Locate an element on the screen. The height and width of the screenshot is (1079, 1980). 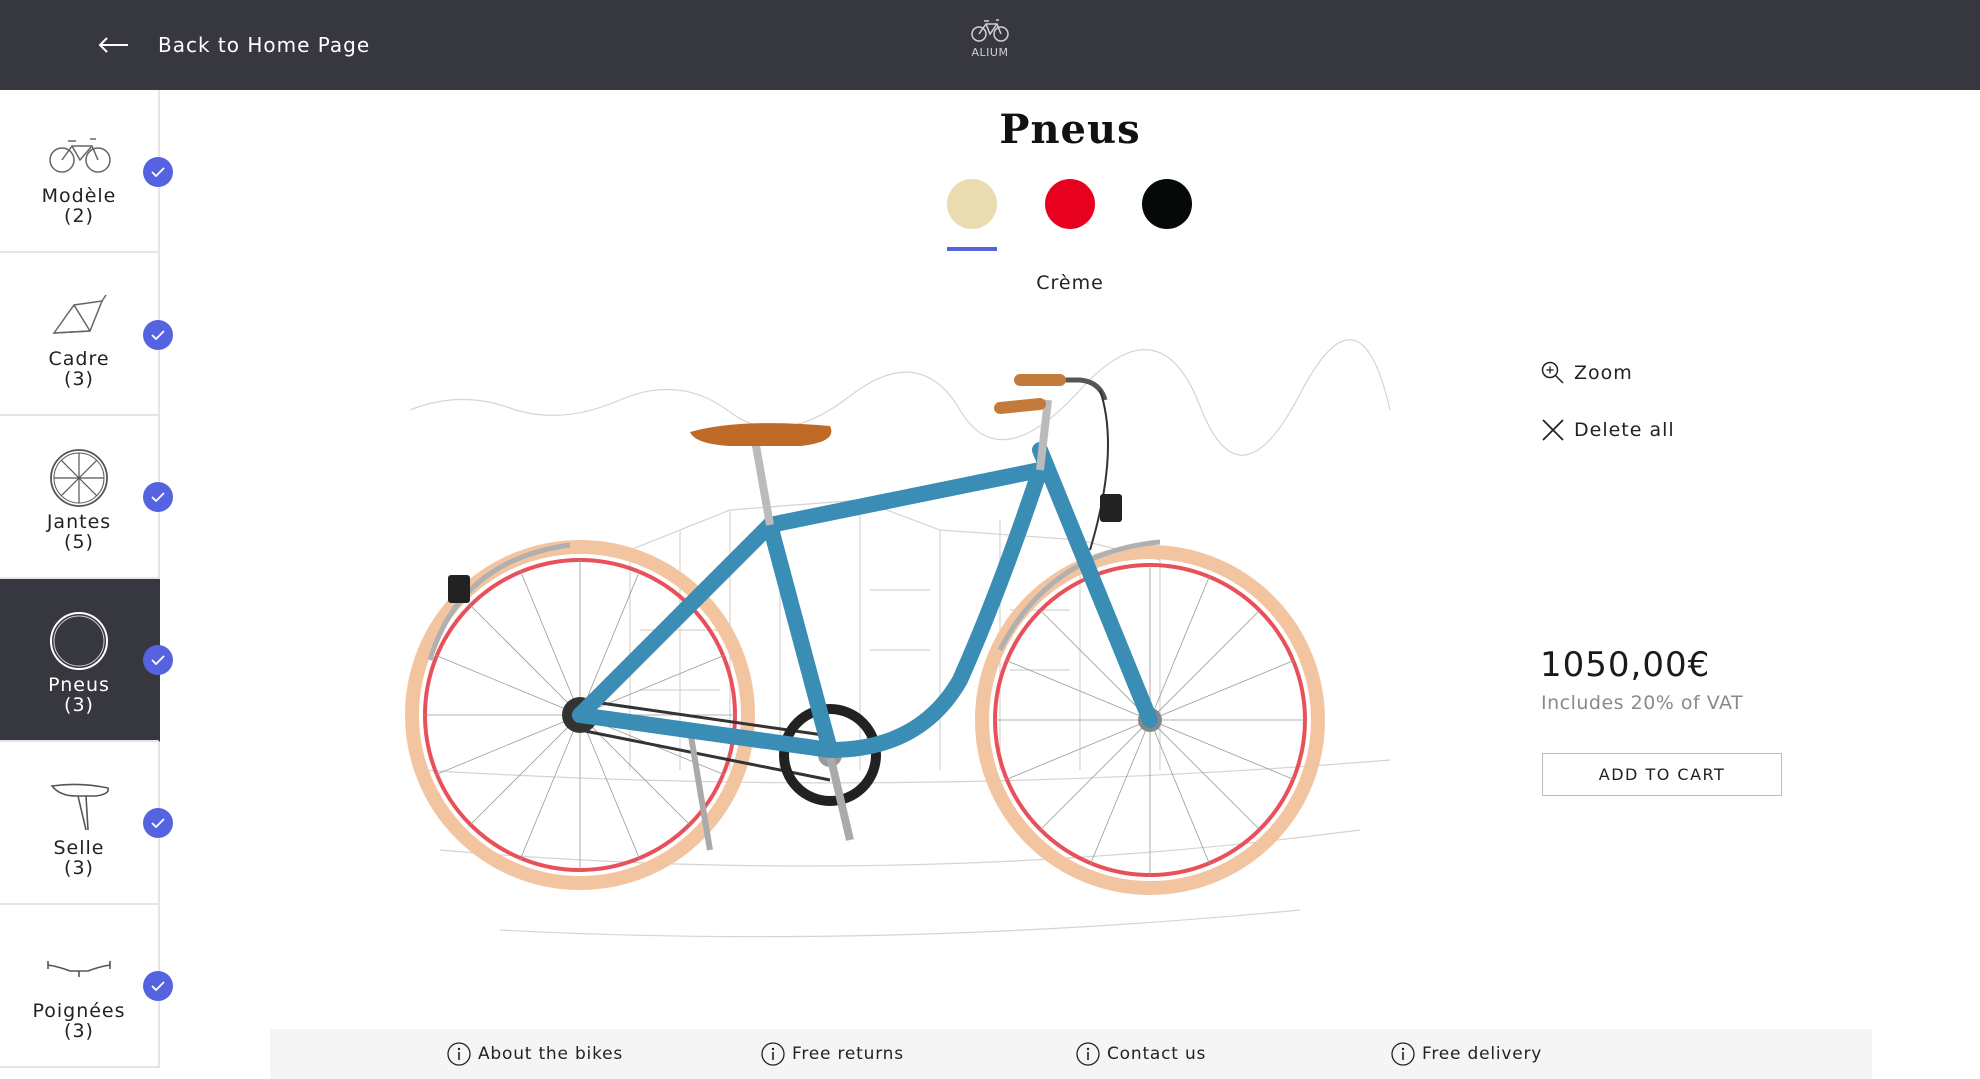
sidebar-item-pneus: Pneus (3) is located at coordinates (80, 660).